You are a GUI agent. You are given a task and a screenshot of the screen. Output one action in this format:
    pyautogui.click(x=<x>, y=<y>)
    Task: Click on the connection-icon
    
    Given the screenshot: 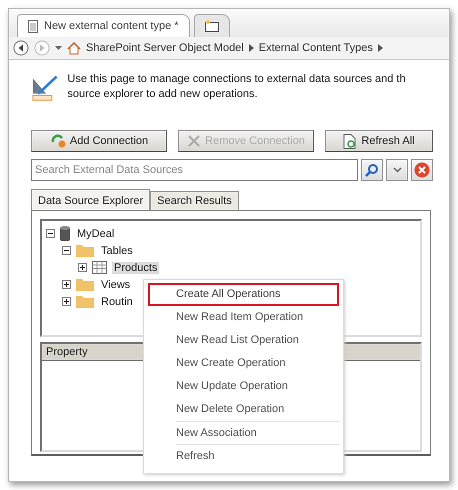 What is the action you would take?
    pyautogui.click(x=58, y=141)
    